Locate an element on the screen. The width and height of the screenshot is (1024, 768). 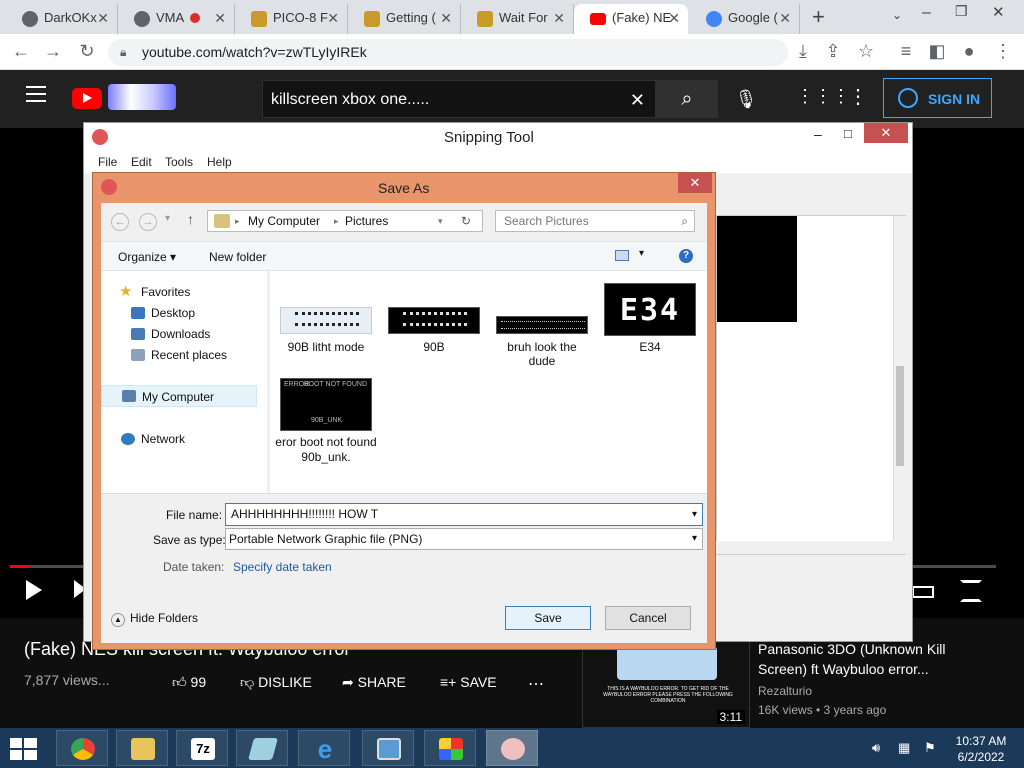
network-status-icon: ▦ is located at coordinates (904, 748).